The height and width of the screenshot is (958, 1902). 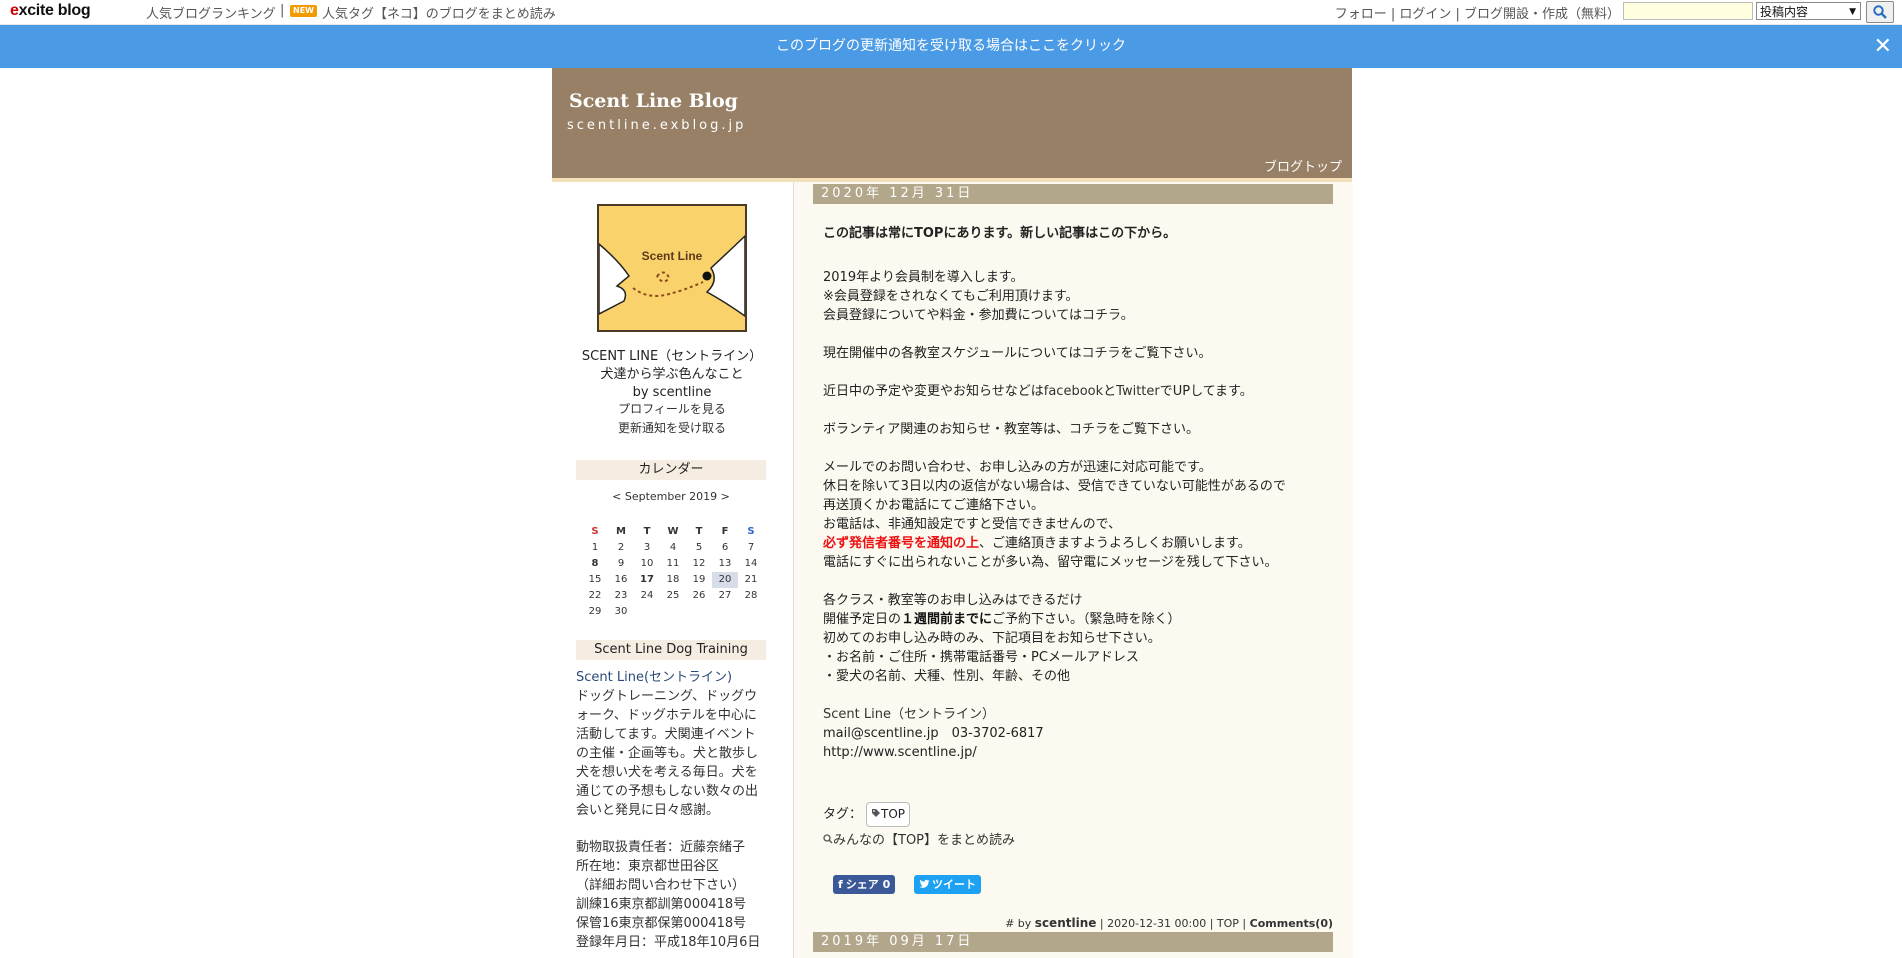 What do you see at coordinates (595, 579) in the screenshot?
I see `calendar-day: 15` at bounding box center [595, 579].